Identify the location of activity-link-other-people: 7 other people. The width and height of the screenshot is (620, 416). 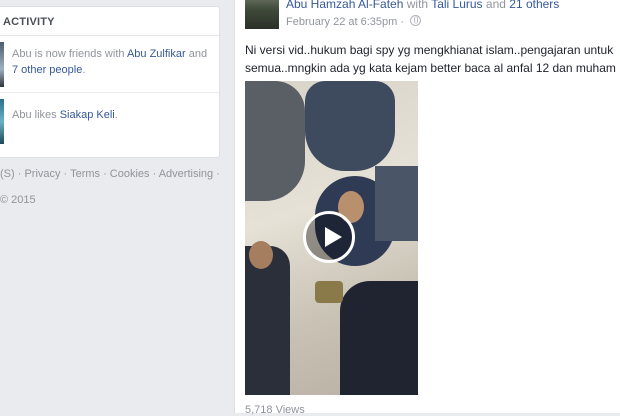
(47, 70).